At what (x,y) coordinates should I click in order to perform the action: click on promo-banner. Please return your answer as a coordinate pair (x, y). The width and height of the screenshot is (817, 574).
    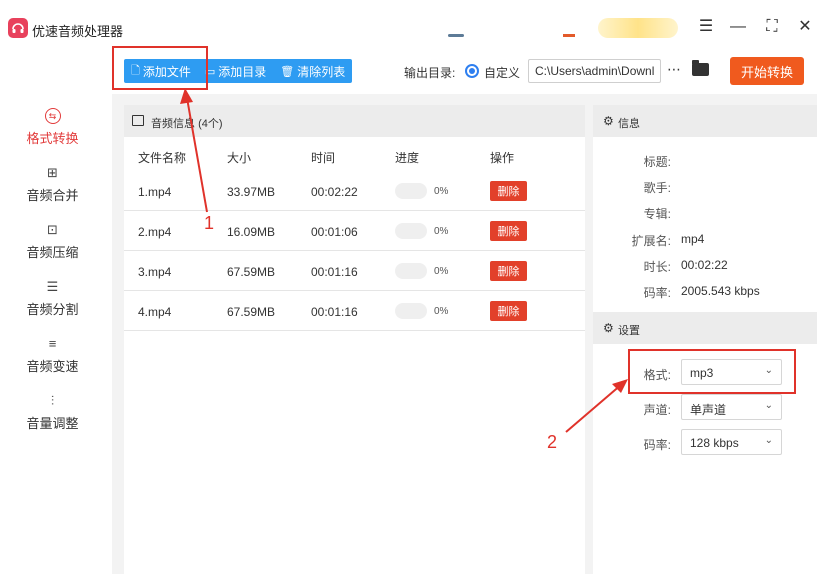
    Looking at the image, I should click on (638, 28).